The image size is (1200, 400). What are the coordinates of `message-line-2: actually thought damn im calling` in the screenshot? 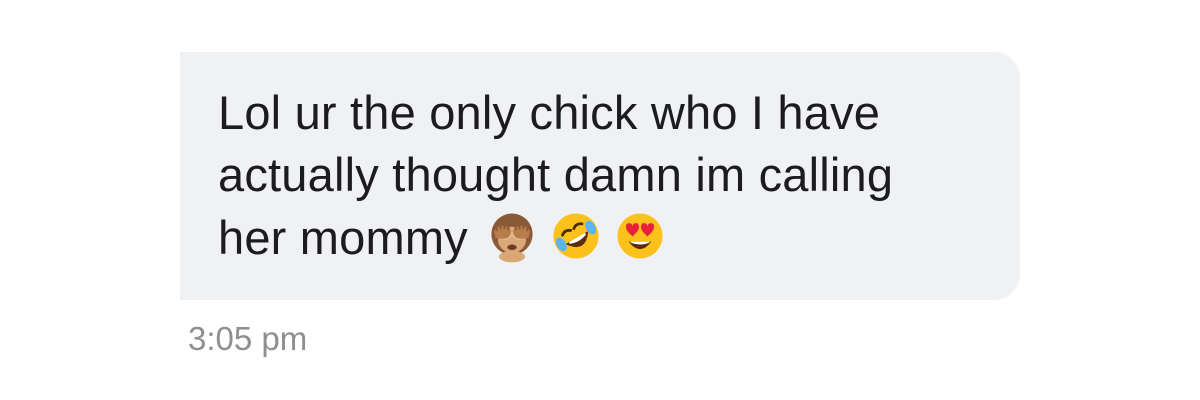 It's located at (556, 174).